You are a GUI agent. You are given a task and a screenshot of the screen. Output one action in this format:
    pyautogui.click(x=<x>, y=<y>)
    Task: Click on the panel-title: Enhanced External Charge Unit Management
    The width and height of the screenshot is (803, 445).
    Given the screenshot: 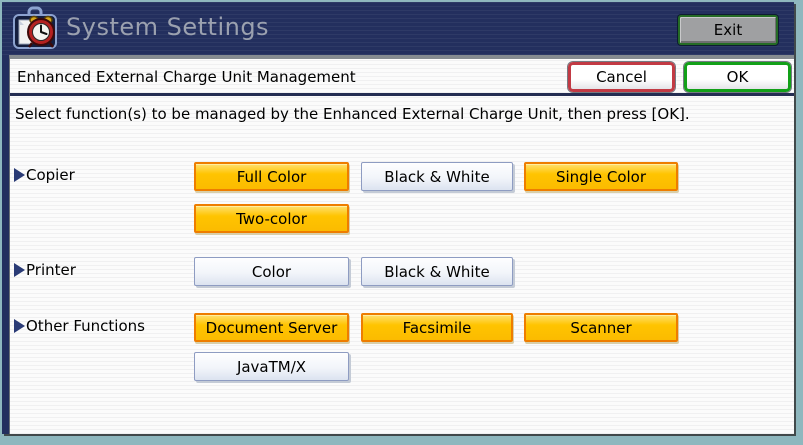 What is the action you would take?
    pyautogui.click(x=186, y=77)
    